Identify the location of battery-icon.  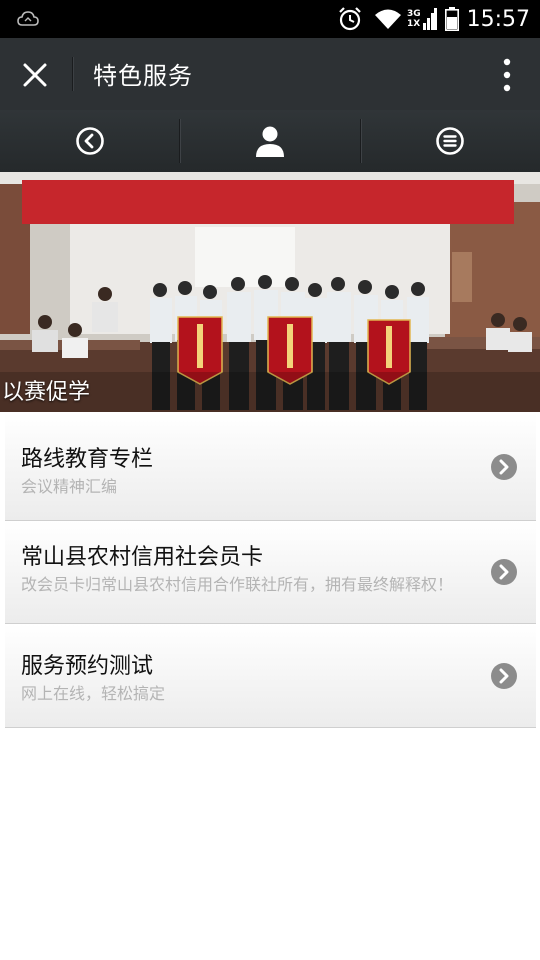
(451, 19).